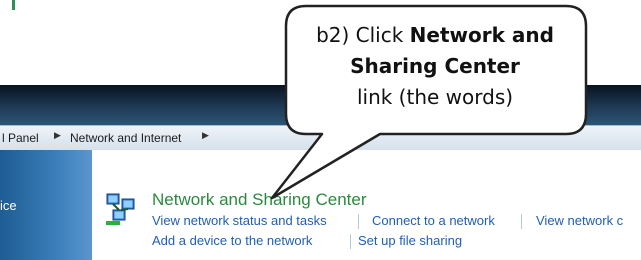 This screenshot has width=641, height=260. Describe the element at coordinates (20, 138) in the screenshot. I see `breadcrumb-control-panel: l Panel` at that location.